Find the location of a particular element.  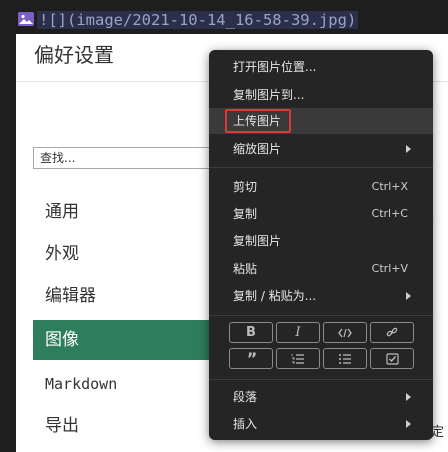

menu-item-copy-image: 复制图片 is located at coordinates (321, 241).